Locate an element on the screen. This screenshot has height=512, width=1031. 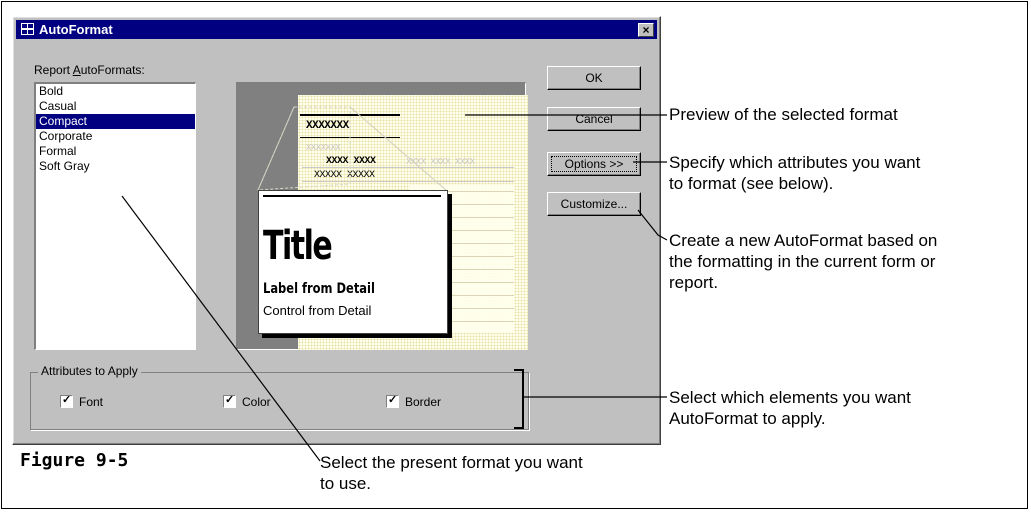
figure-caption: Figure 9-5 is located at coordinates (74, 460).